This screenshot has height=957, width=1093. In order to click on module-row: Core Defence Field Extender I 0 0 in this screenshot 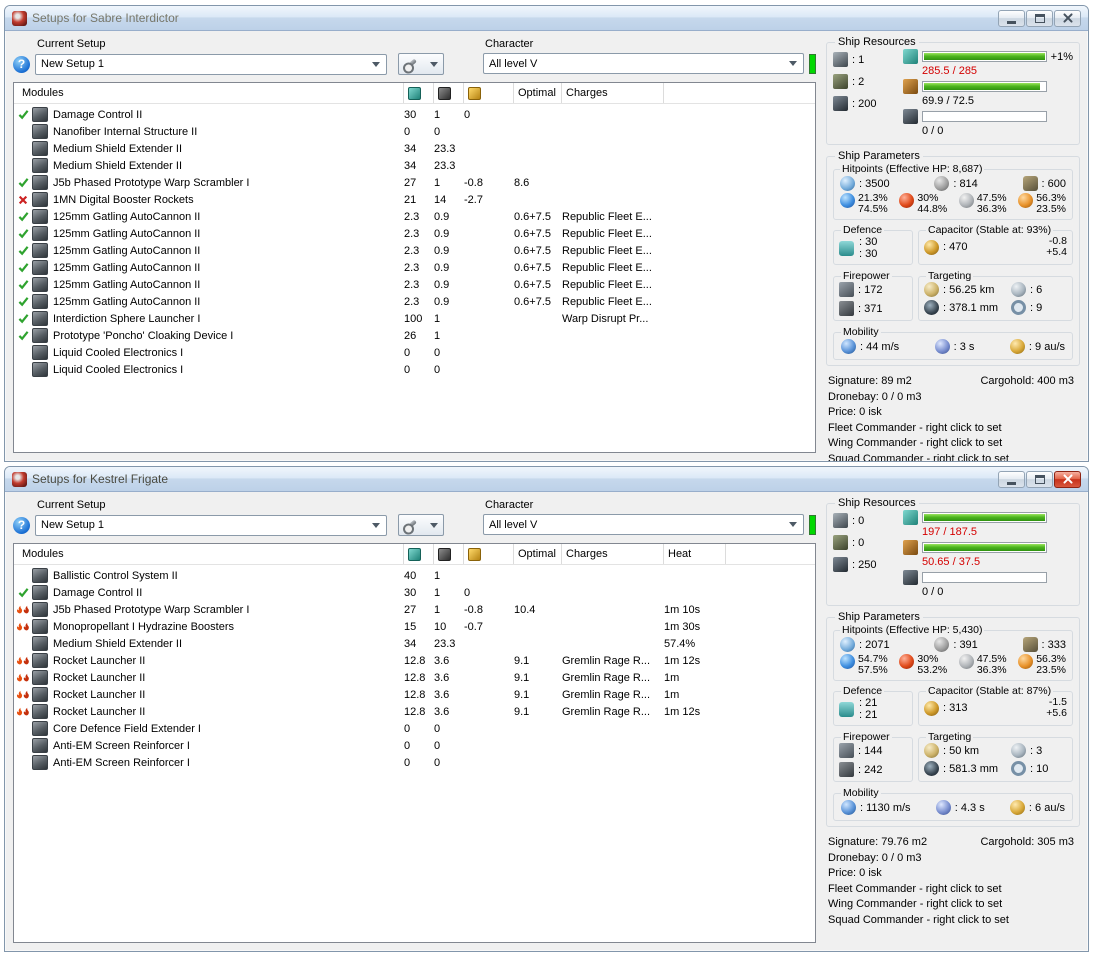, I will do `click(414, 728)`.